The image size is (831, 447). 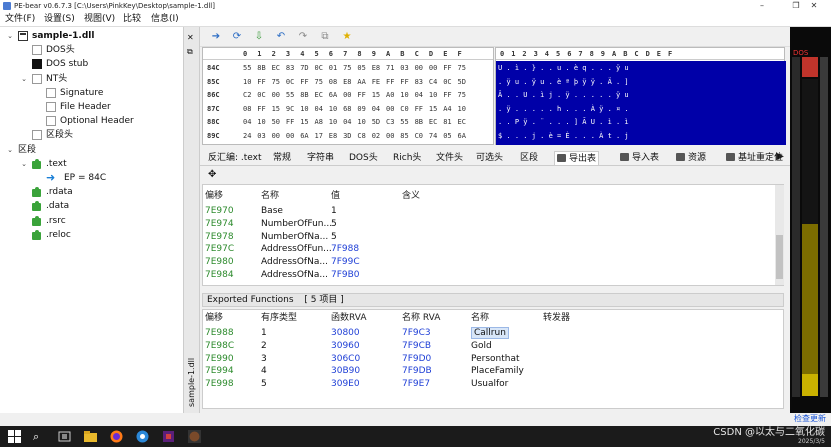 I want to click on search-icon: ⌕, so click(x=39, y=436).